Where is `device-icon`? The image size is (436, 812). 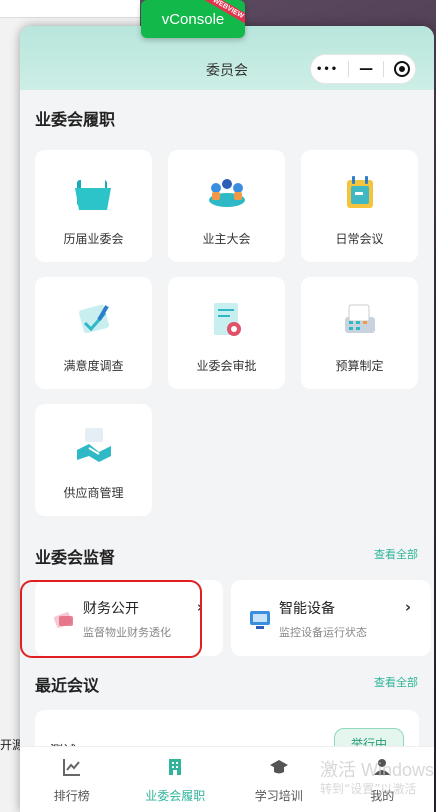
device-icon is located at coordinates (260, 620).